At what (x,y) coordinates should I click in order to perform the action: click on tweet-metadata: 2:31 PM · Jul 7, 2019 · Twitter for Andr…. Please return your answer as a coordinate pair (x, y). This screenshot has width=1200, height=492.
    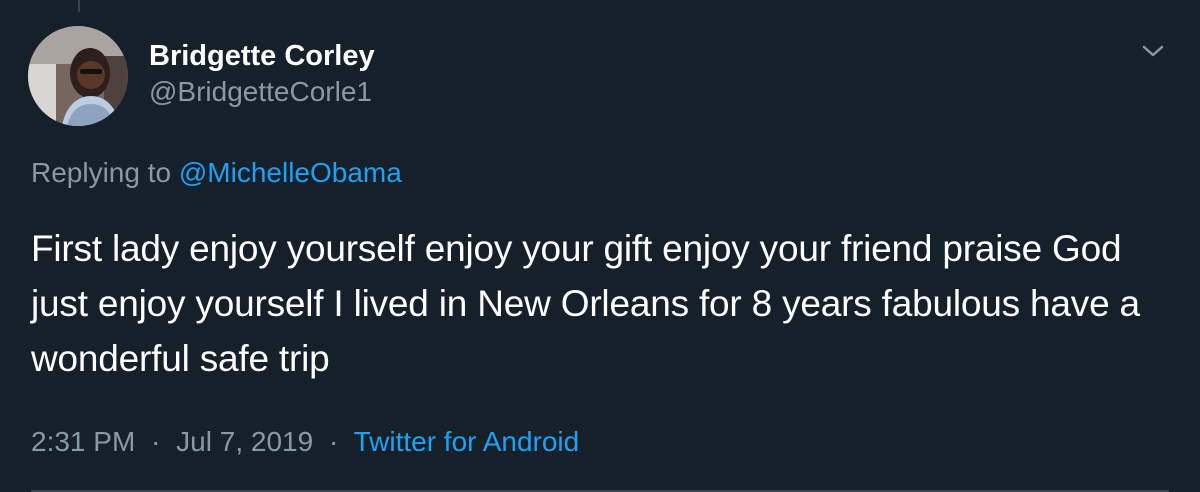
    Looking at the image, I should click on (305, 442).